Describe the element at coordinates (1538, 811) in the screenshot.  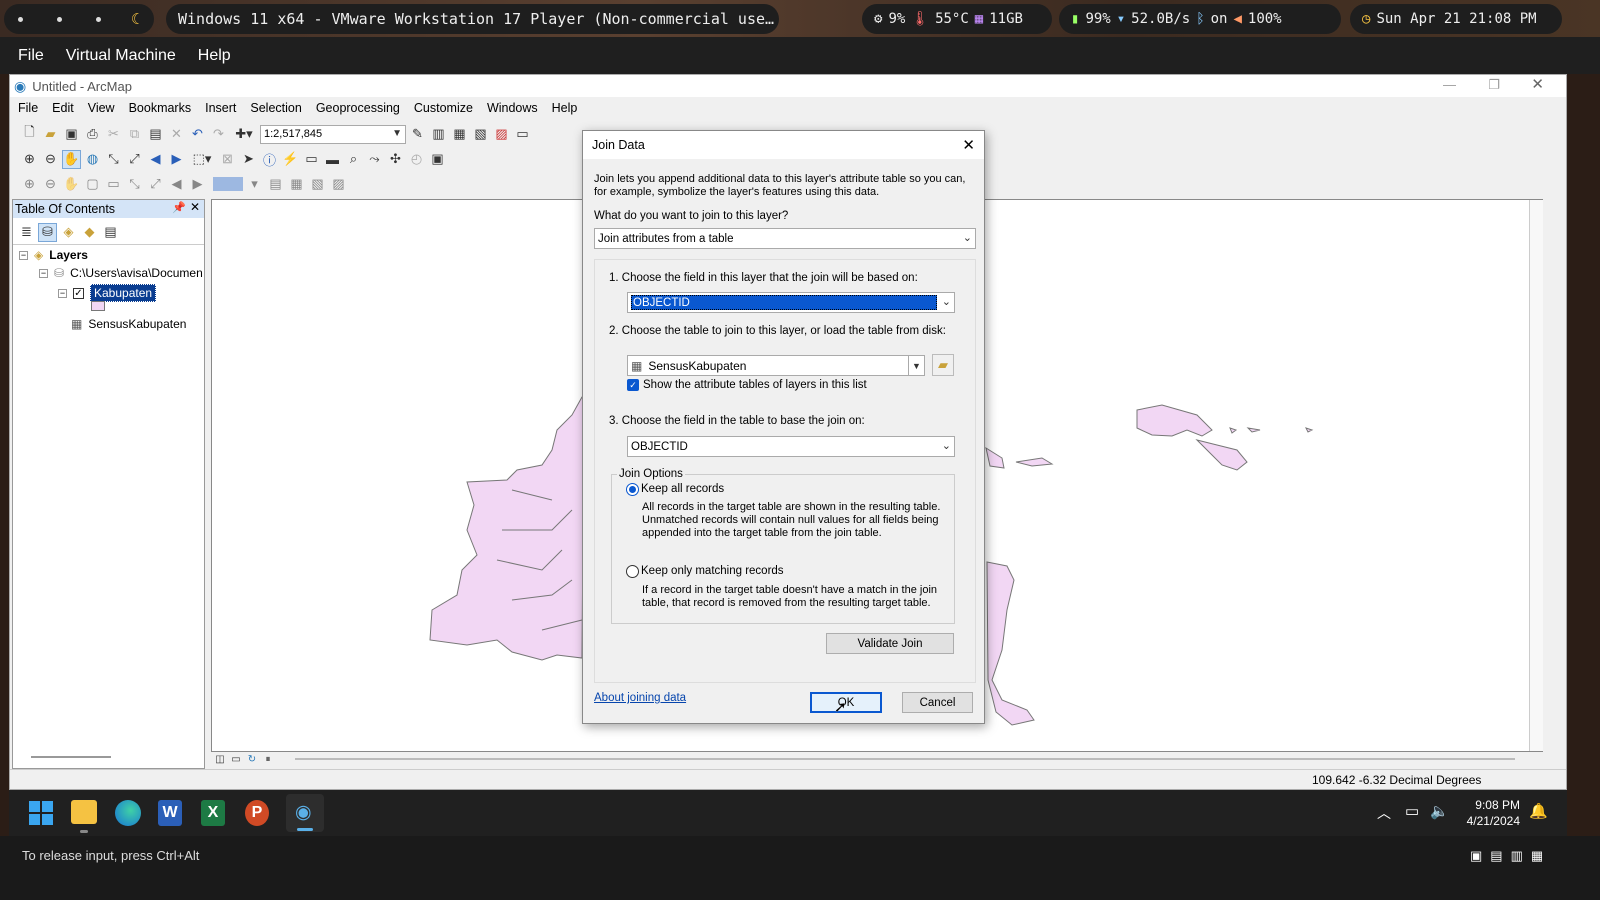
I see `notification-bell-icon: 🔔` at that location.